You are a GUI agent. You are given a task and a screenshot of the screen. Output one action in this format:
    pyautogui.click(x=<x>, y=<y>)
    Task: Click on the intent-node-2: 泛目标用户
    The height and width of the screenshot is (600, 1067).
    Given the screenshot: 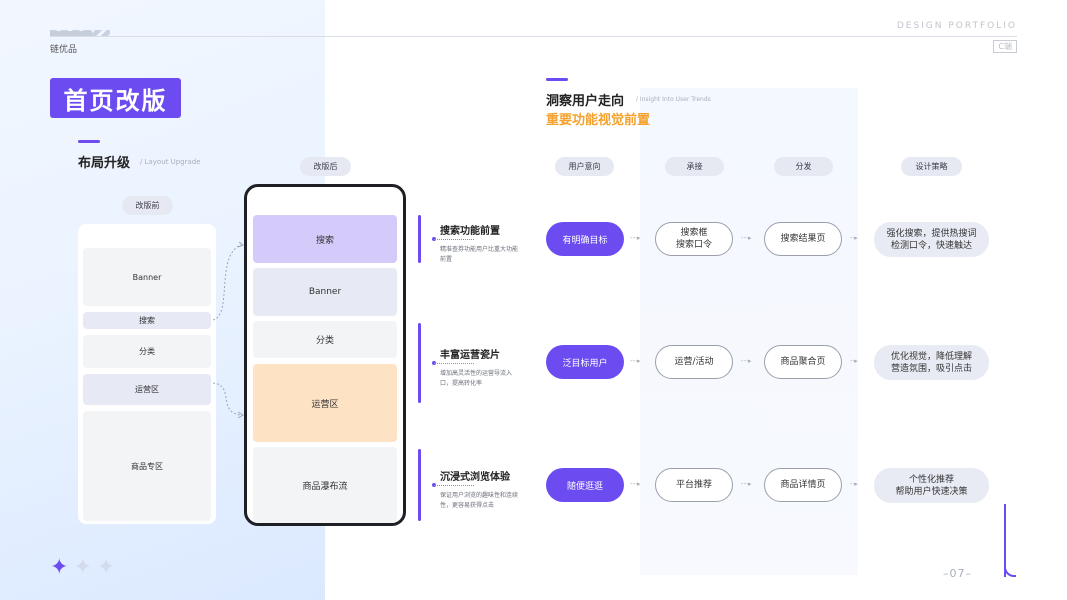 What is the action you would take?
    pyautogui.click(x=585, y=362)
    